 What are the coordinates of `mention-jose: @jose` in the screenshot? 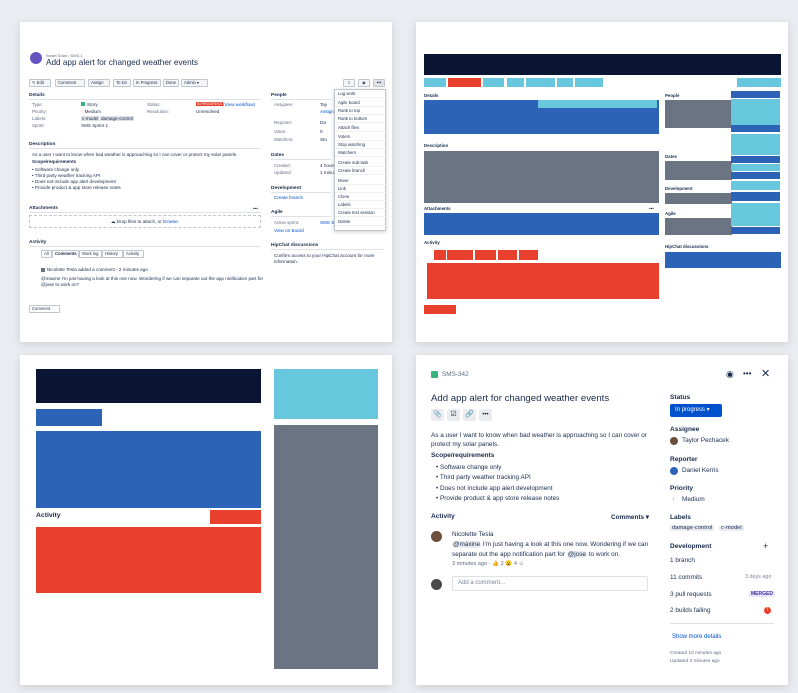 It's located at (576, 554).